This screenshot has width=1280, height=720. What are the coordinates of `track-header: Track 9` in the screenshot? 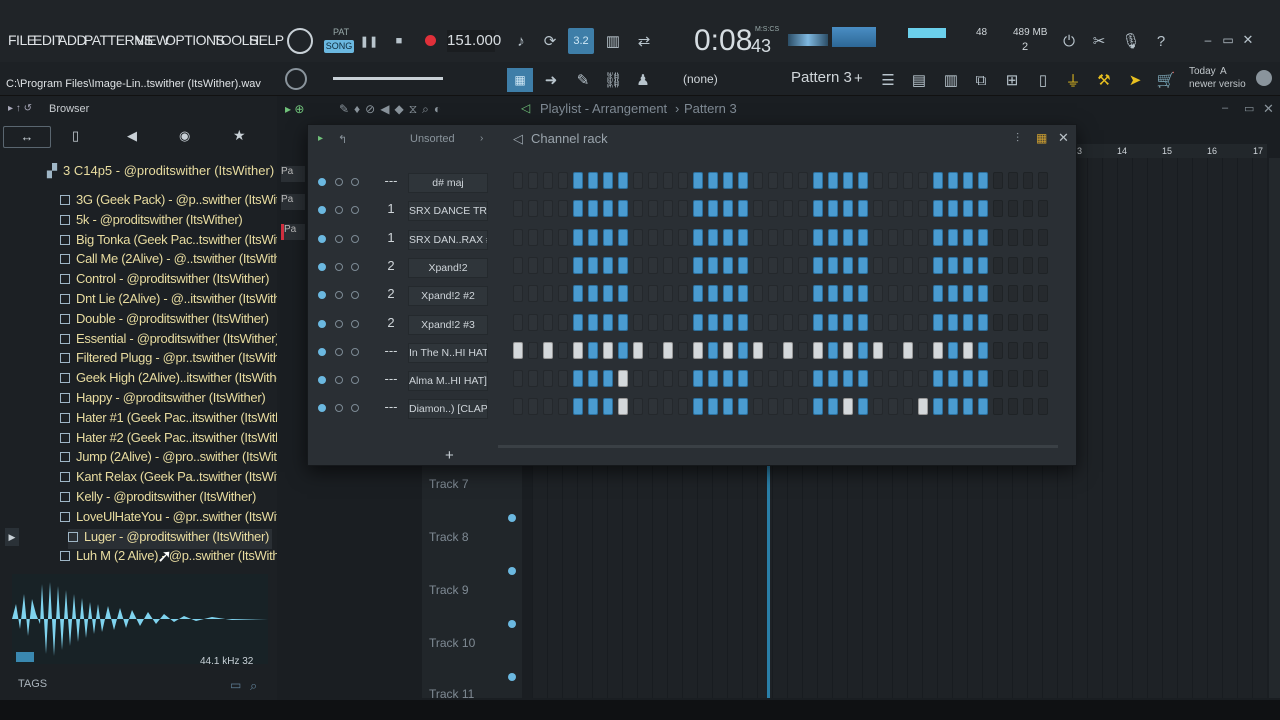 It's located at (474, 590).